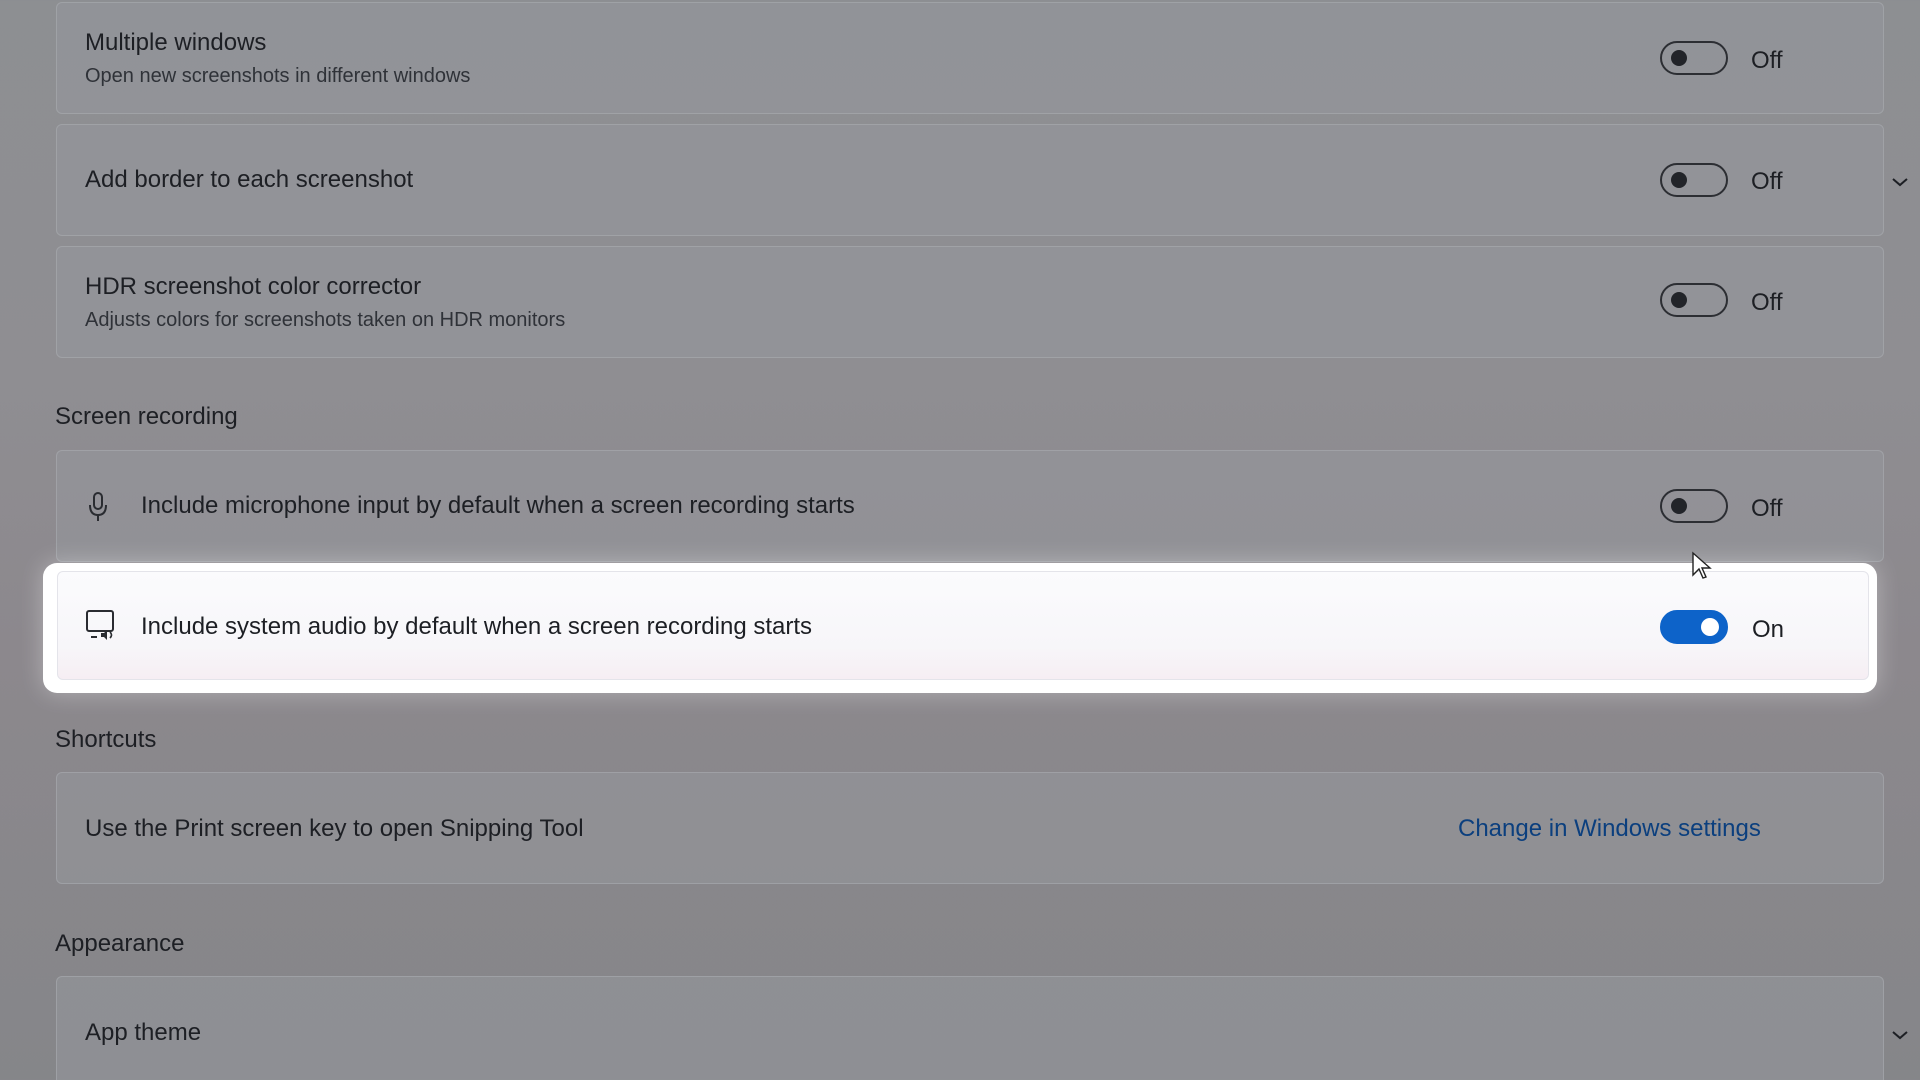 Image resolution: width=1920 pixels, height=1080 pixels. What do you see at coordinates (100, 625) in the screenshot?
I see `system-audio-icon` at bounding box center [100, 625].